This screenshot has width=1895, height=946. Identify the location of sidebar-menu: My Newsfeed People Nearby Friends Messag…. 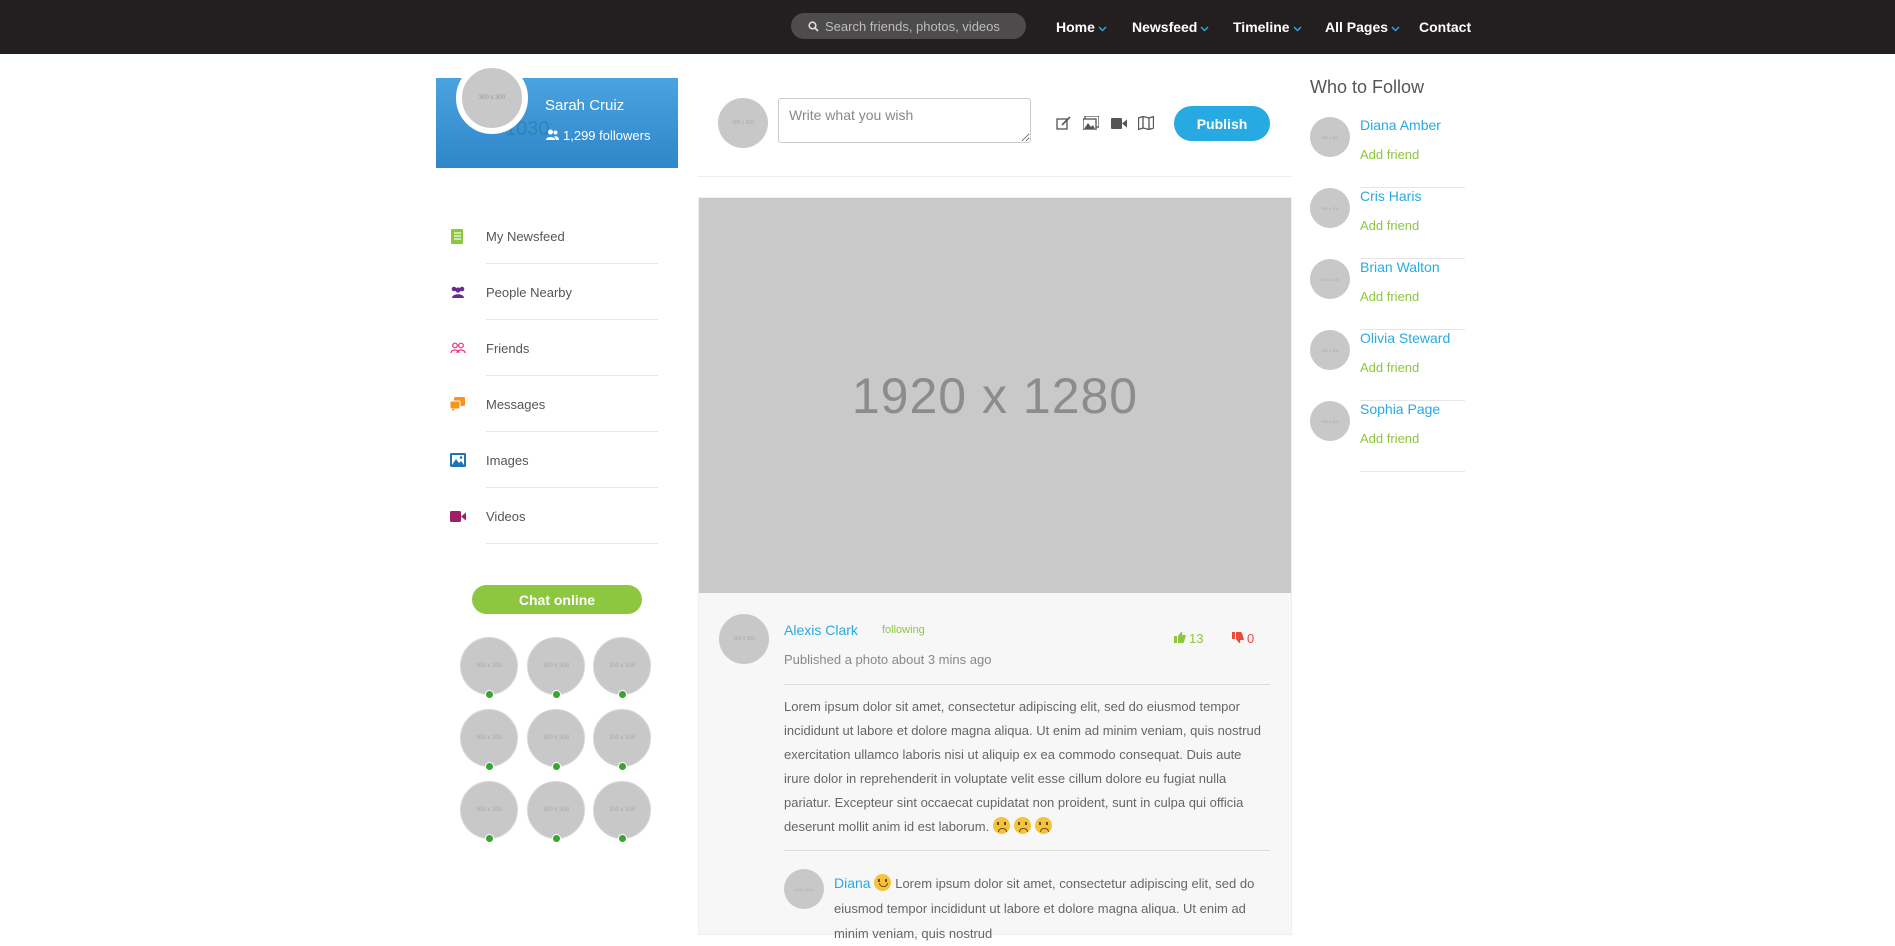
(554, 376).